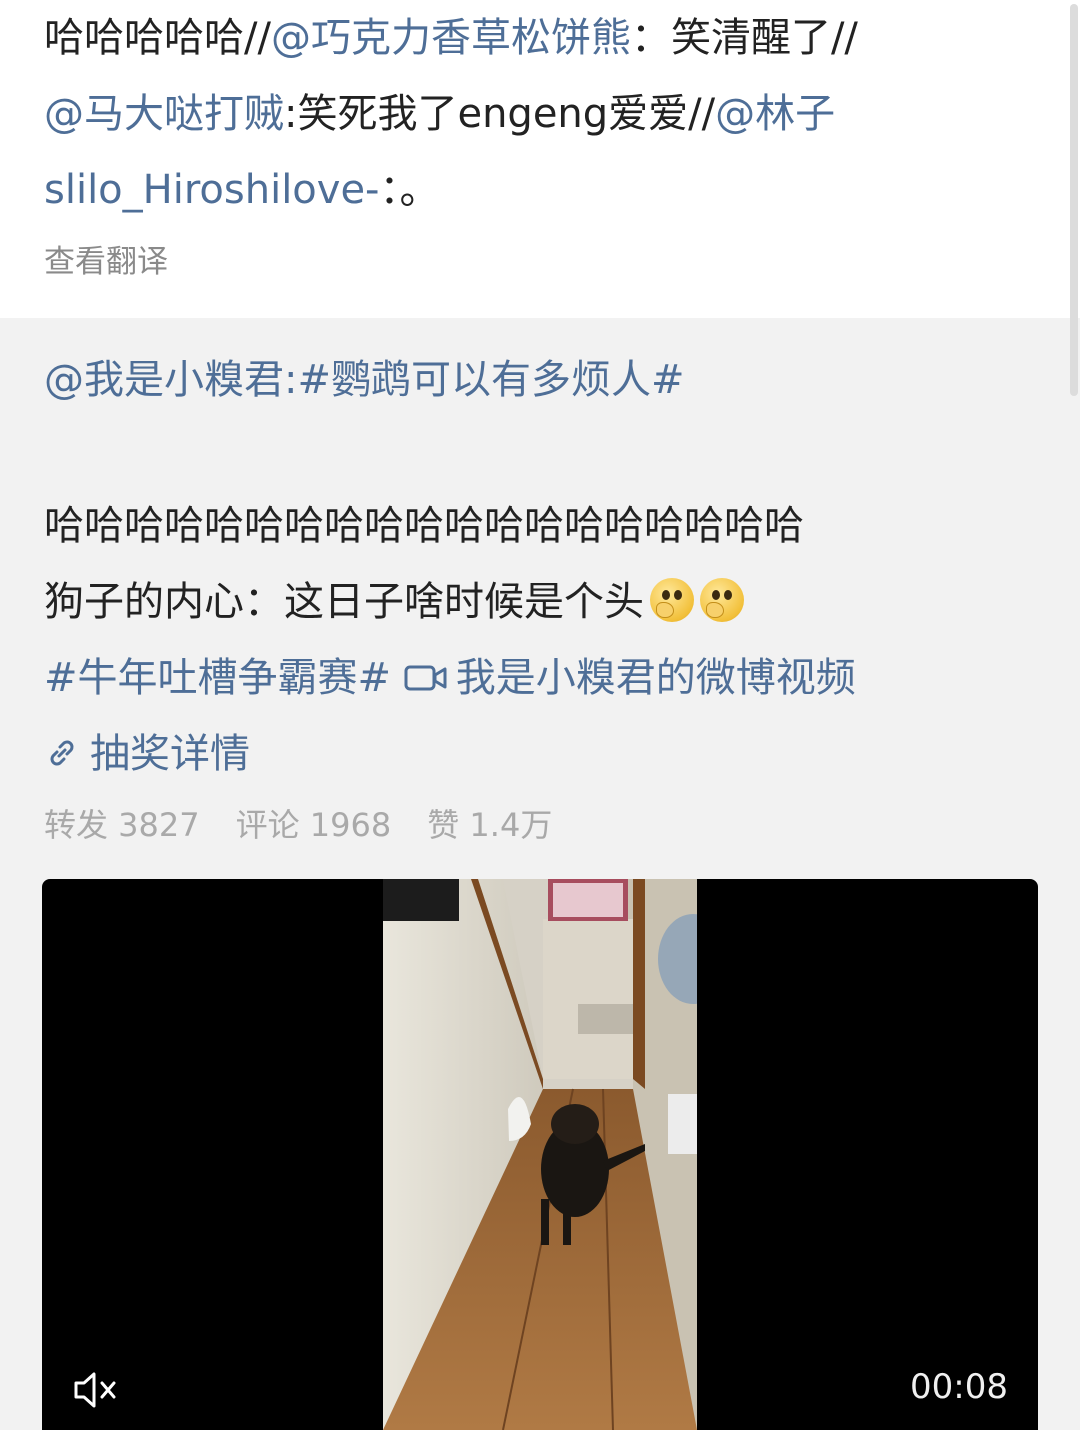 This screenshot has height=1430, width=1080. Describe the element at coordinates (62, 753) in the screenshot. I see `link-chain-icon` at that location.